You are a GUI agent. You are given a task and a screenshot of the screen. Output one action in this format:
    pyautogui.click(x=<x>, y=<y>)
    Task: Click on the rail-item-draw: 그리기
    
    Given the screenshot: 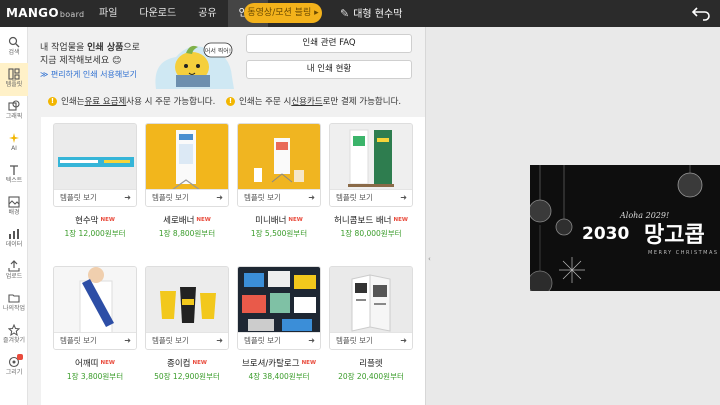 What is the action you would take?
    pyautogui.click(x=14, y=367)
    